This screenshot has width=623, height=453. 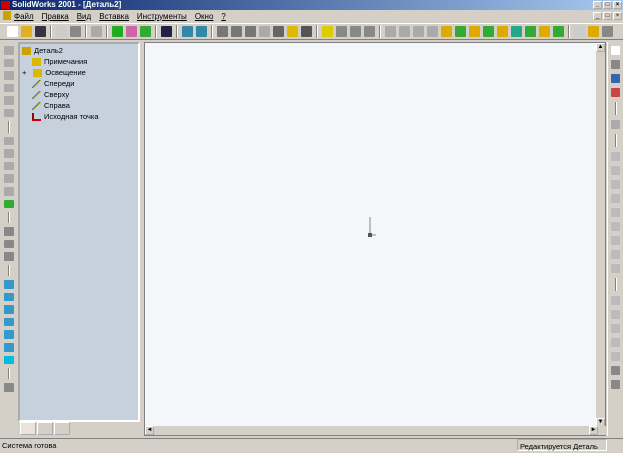 I want to click on doc-restore-button: □, so click(x=607, y=16).